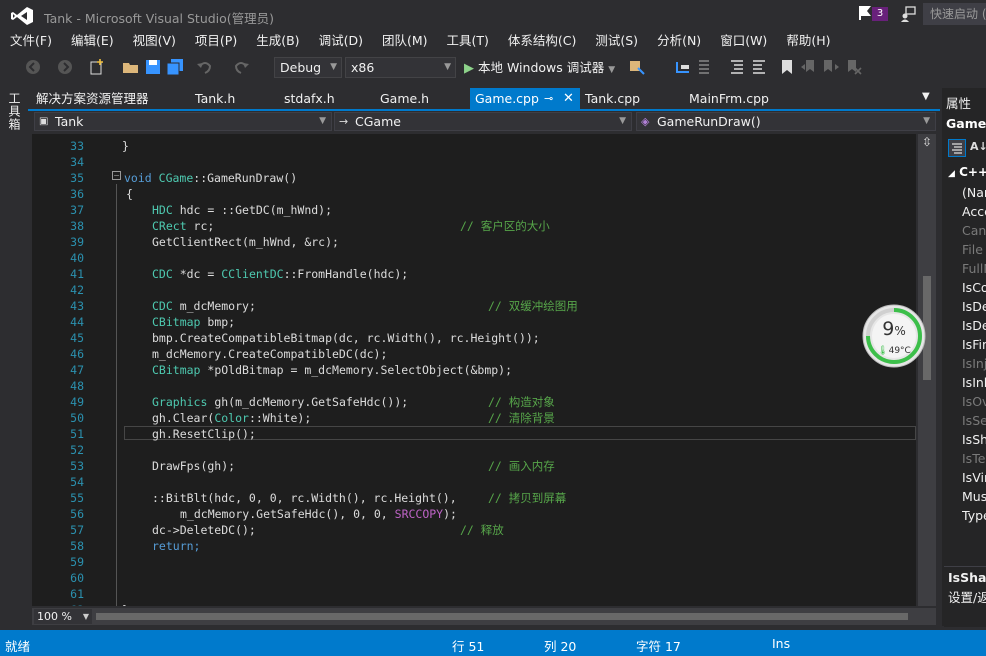 The height and width of the screenshot is (656, 986). I want to click on property-row: IsSealed, so click(974, 420).